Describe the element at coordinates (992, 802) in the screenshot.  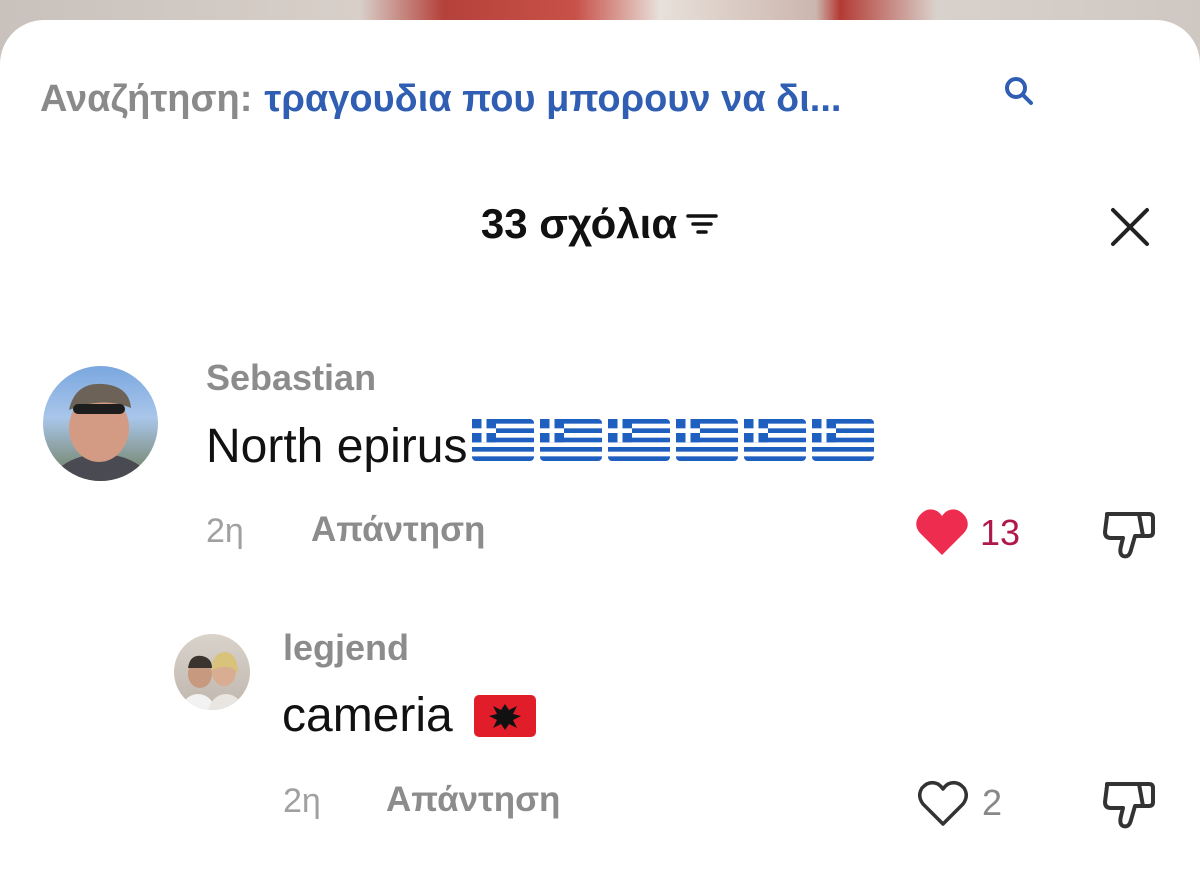
I see `like-count: 2` at that location.